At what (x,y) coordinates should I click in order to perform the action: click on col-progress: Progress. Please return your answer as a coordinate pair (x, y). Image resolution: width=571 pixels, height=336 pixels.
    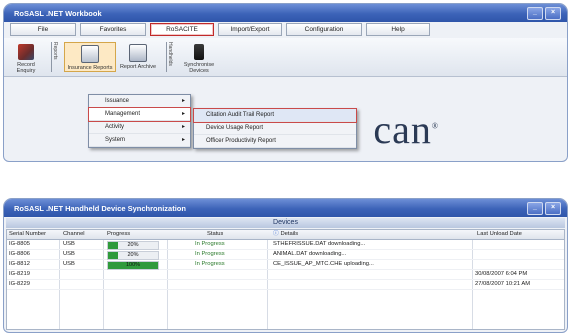
    Looking at the image, I should click on (118, 234).